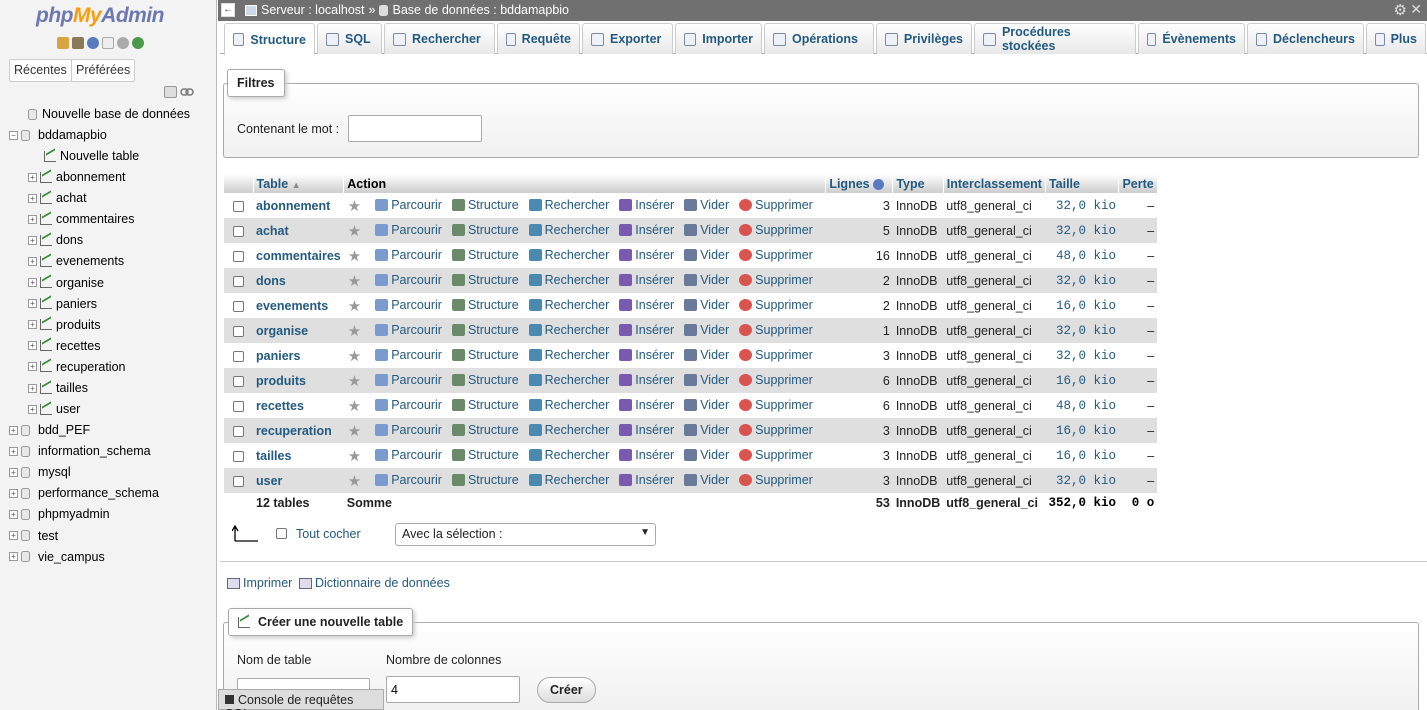  What do you see at coordinates (108, 43) in the screenshot?
I see `docs-icon` at bounding box center [108, 43].